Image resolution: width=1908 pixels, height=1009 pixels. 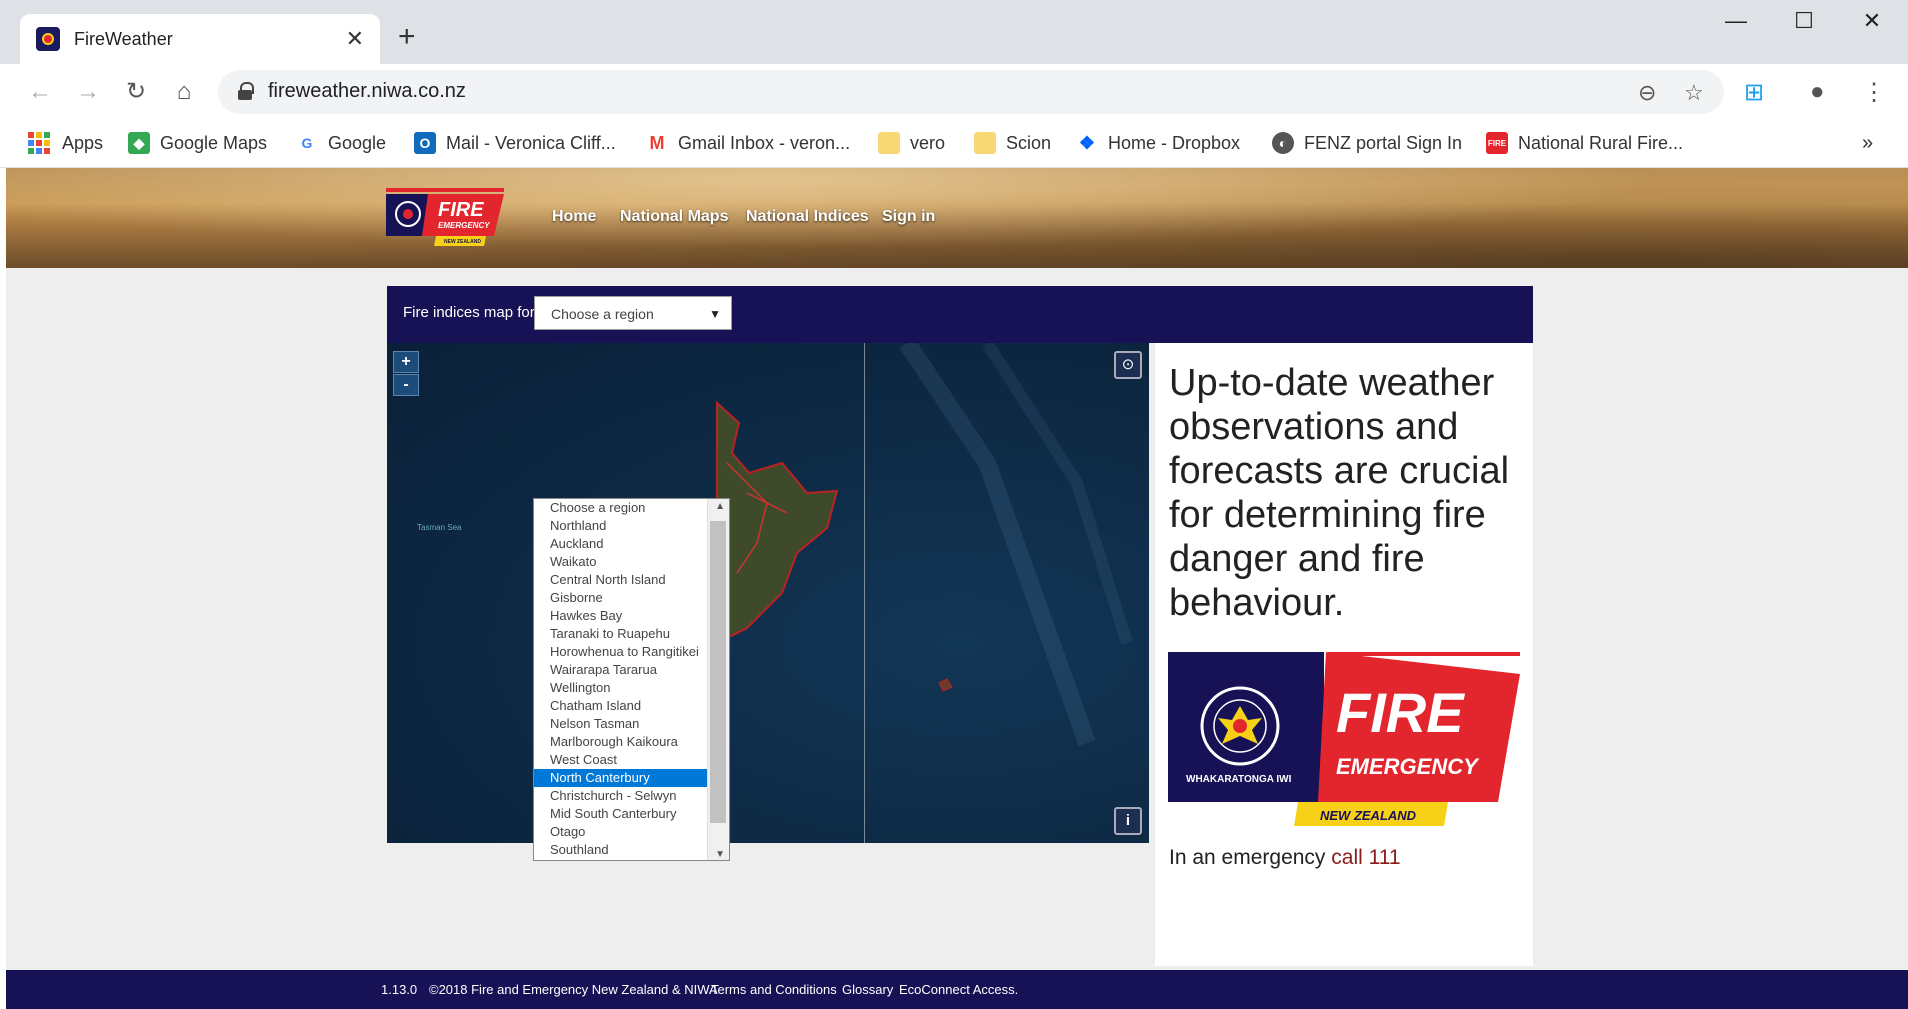 What do you see at coordinates (1087, 142) in the screenshot?
I see `dropbox-icon: ❖` at bounding box center [1087, 142].